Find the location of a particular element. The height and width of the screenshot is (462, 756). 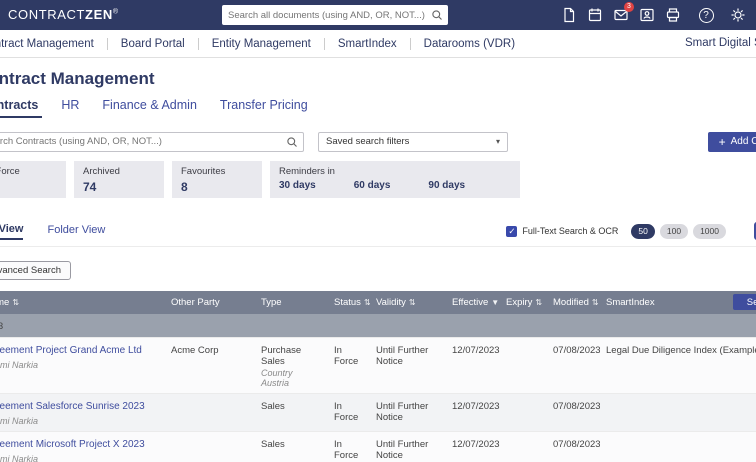

tab-hr: HR is located at coordinates (70, 108).